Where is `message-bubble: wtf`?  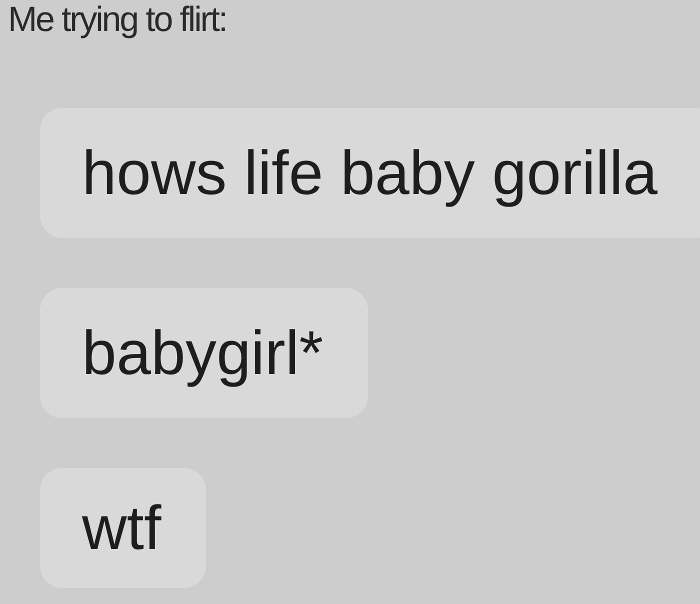
message-bubble: wtf is located at coordinates (123, 528).